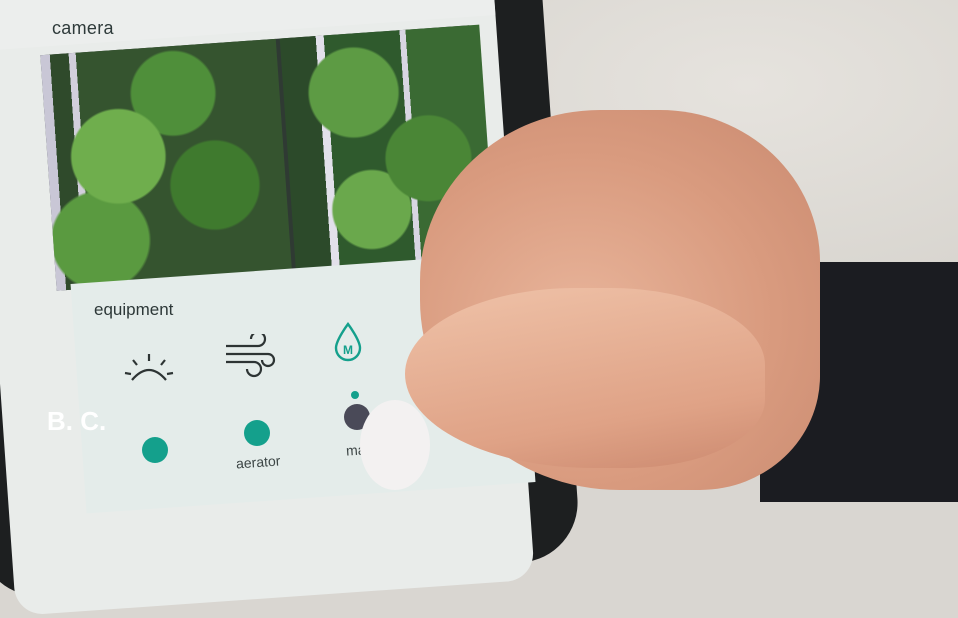  What do you see at coordinates (355, 395) in the screenshot?
I see `indicator-dot` at bounding box center [355, 395].